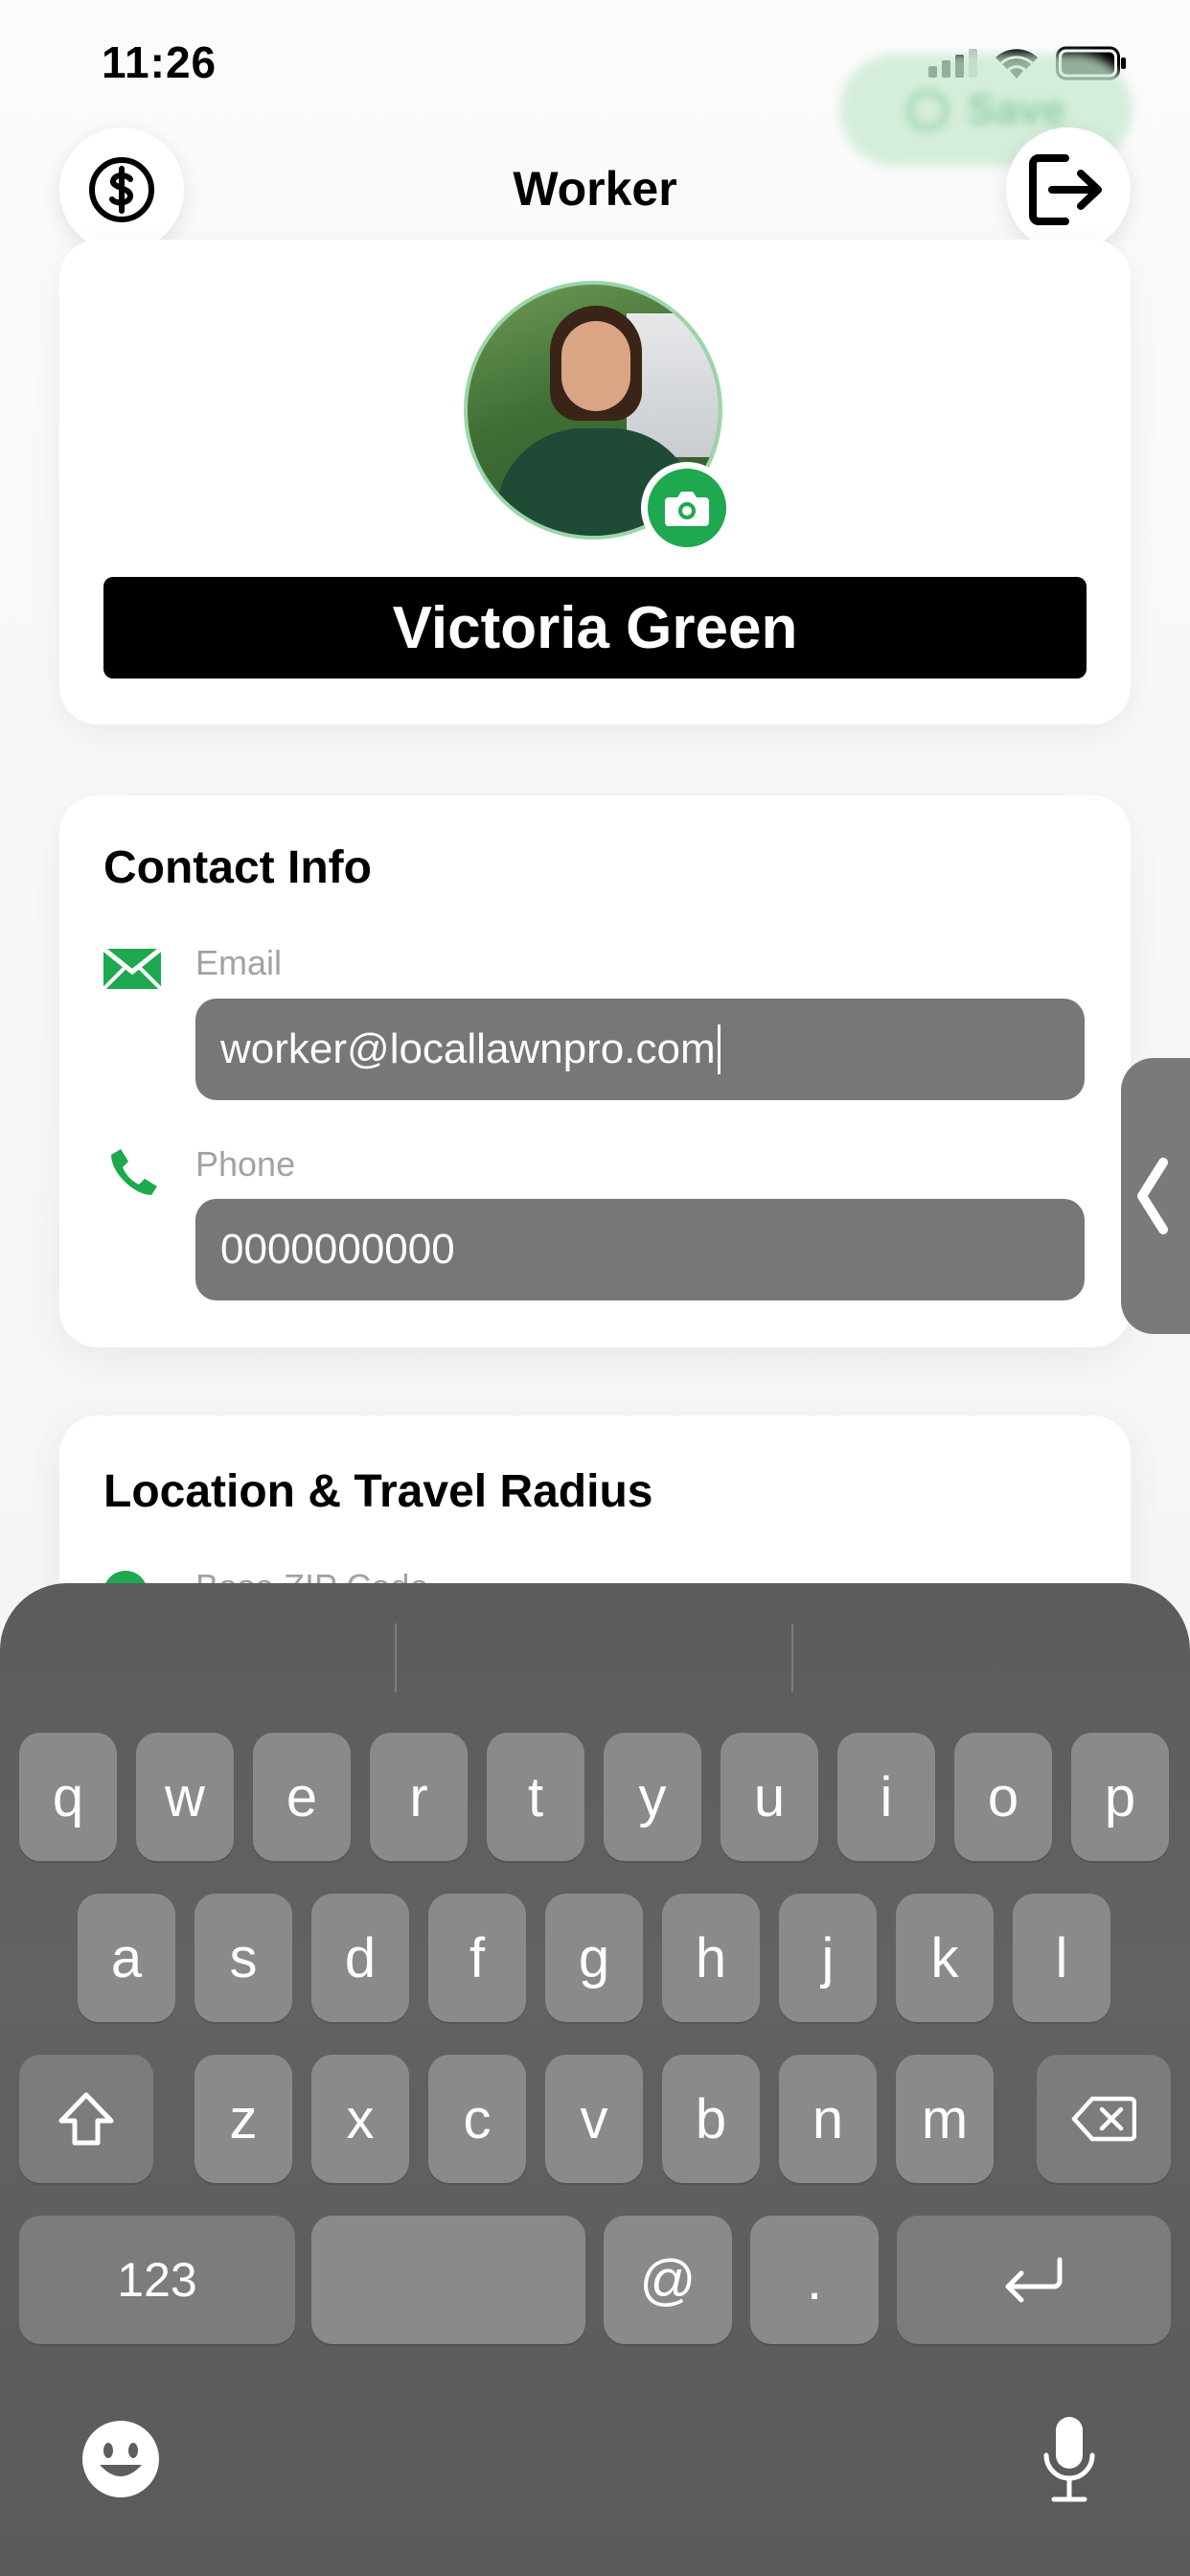 The image size is (1190, 2576). I want to click on key-u: u, so click(770, 1797).